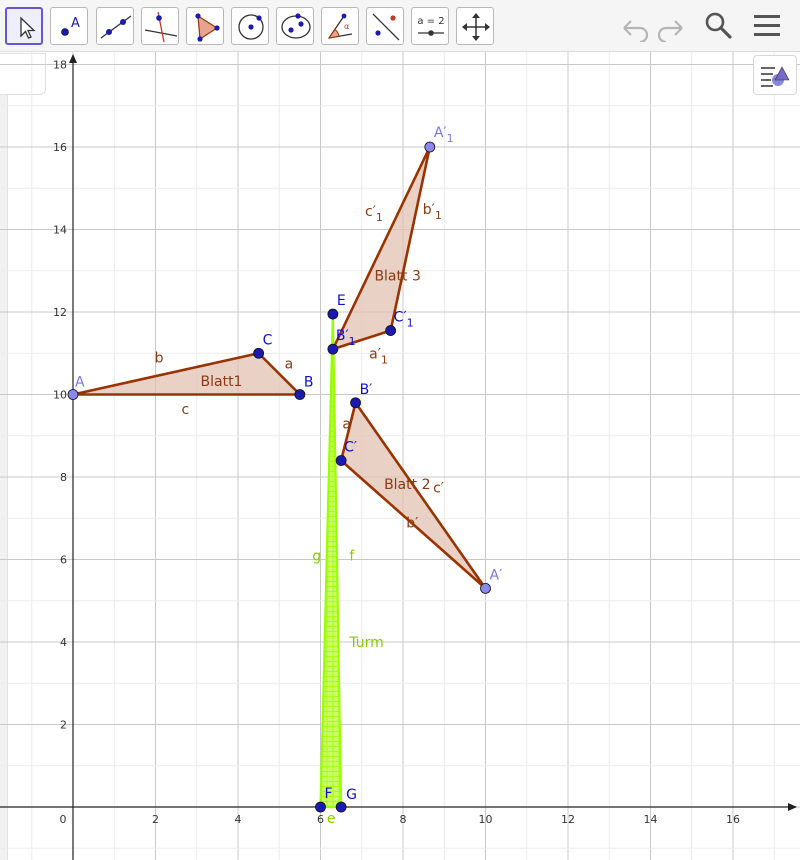 This screenshot has width=800, height=860. I want to click on point-label: G, so click(351, 795).